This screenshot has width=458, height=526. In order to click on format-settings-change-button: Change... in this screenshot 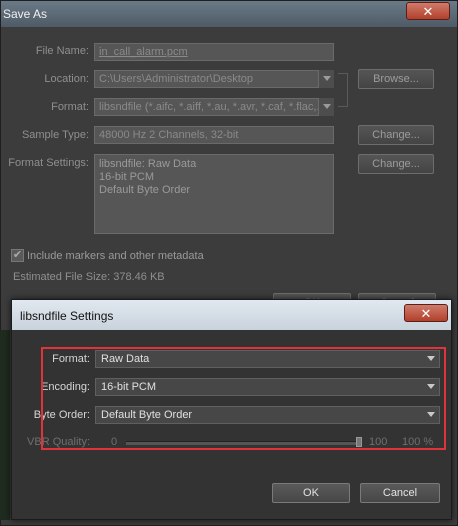, I will do `click(396, 164)`.